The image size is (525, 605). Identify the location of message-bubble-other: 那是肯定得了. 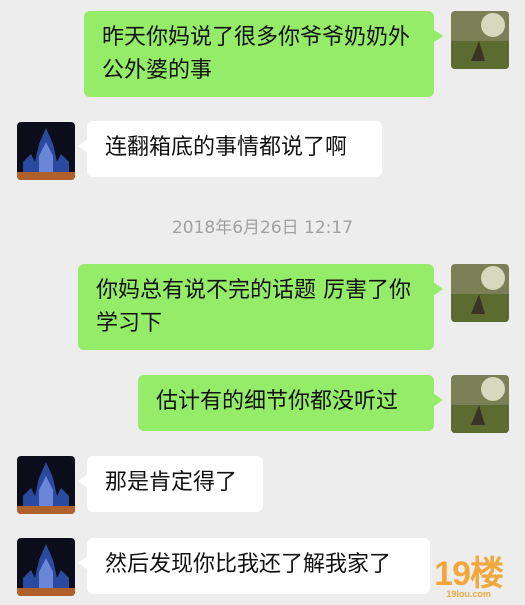
(170, 484).